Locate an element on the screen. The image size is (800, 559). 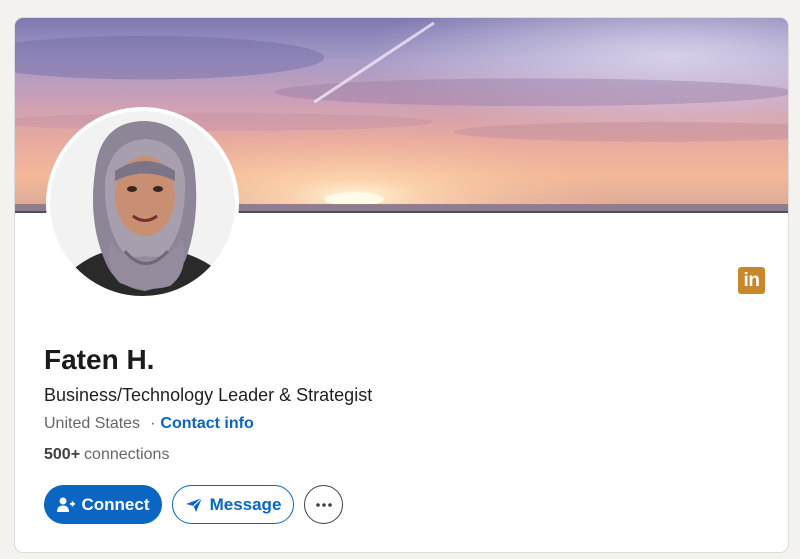
profile-actions: Connect Message is located at coordinates (193, 504).